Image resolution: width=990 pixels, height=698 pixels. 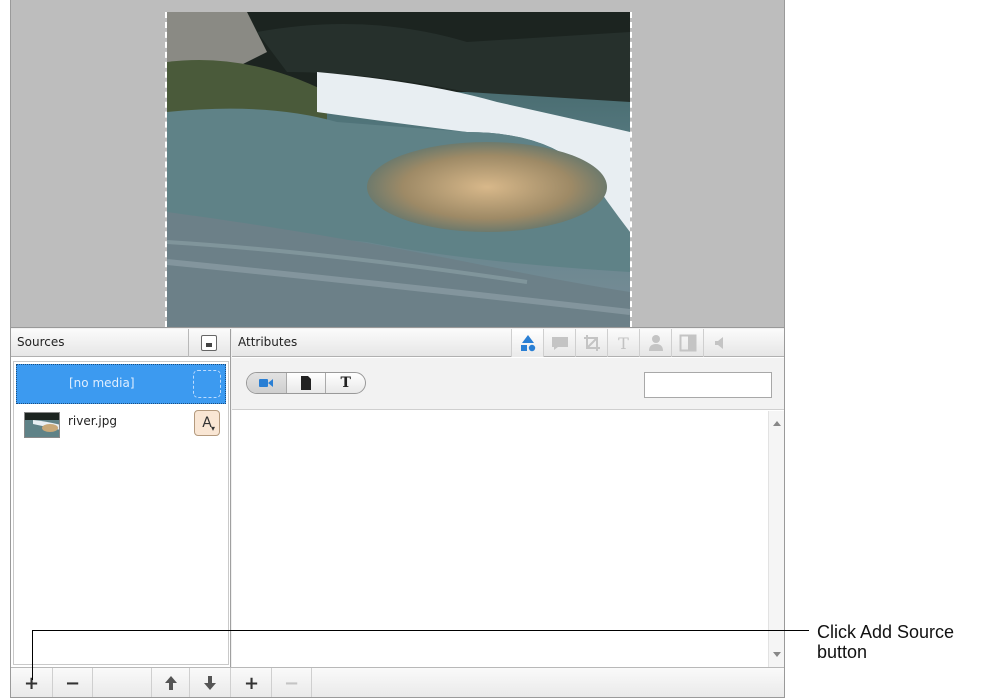 I want to click on callout-line, so click(x=420, y=630).